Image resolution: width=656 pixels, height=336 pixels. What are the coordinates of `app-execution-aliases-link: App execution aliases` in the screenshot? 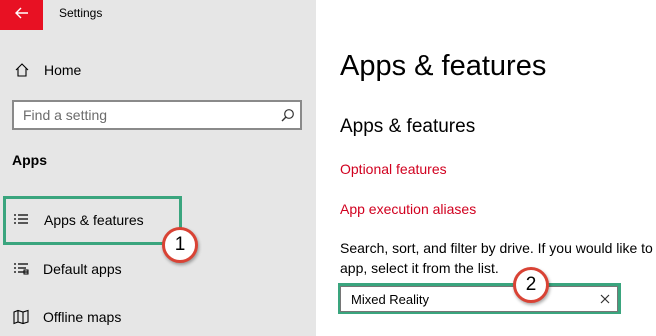 It's located at (408, 209).